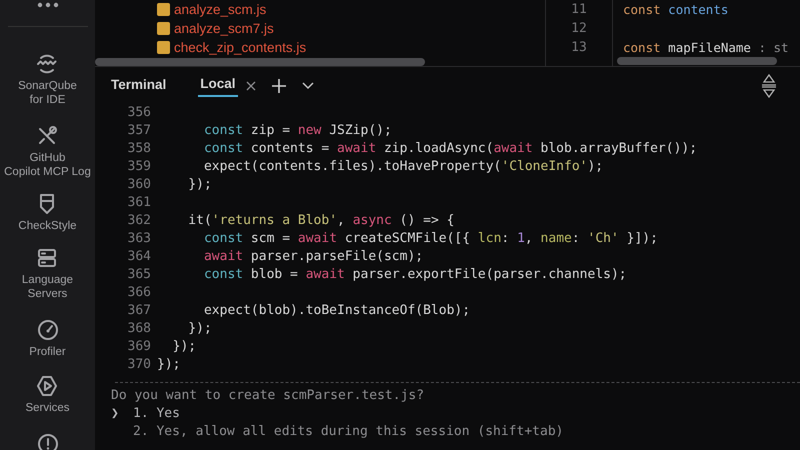  Describe the element at coordinates (676, 10) in the screenshot. I see `code-line: const contents` at that location.